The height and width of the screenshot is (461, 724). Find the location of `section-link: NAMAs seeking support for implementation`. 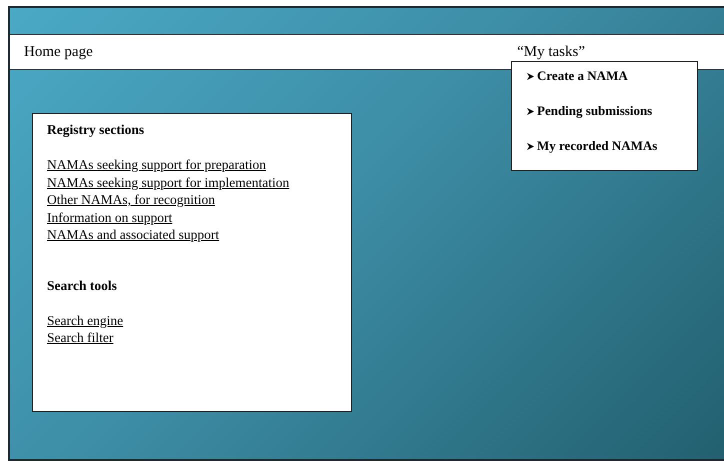

section-link: NAMAs seeking support for implementation is located at coordinates (168, 182).